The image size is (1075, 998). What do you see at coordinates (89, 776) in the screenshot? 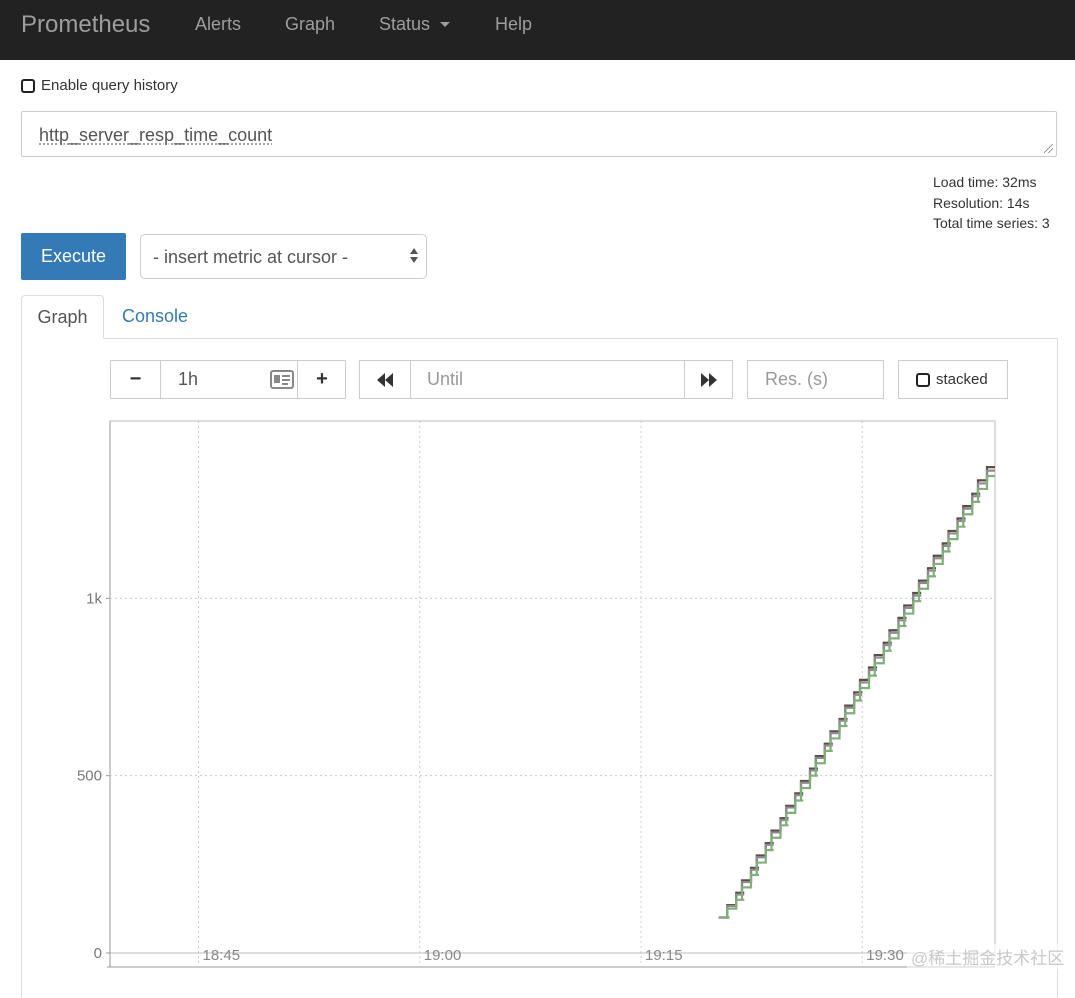
I see `y-tick-label: 500` at bounding box center [89, 776].